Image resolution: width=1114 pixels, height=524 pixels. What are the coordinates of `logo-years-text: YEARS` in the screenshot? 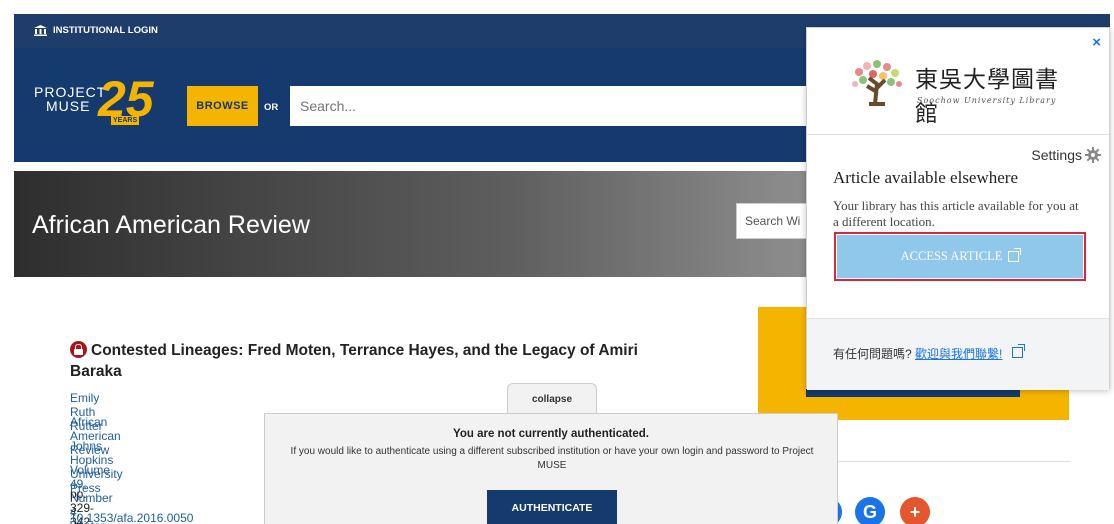 It's located at (125, 120).